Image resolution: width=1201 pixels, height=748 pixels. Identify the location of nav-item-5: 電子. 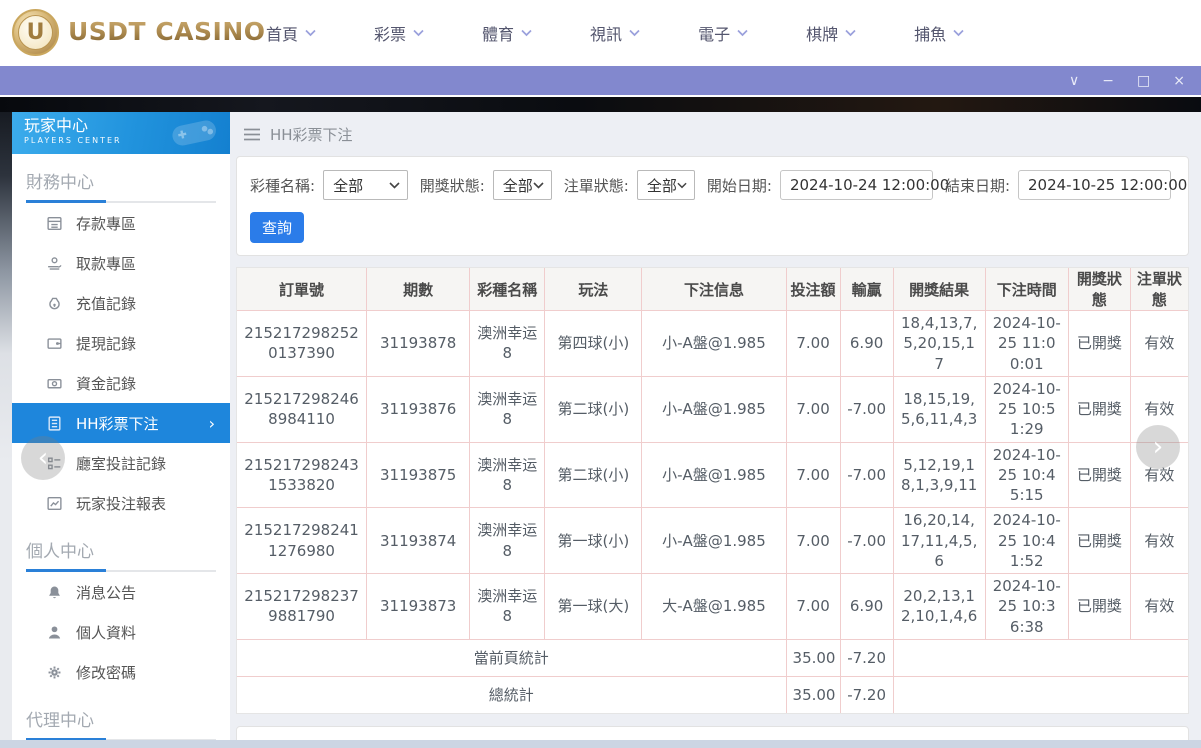
(723, 33).